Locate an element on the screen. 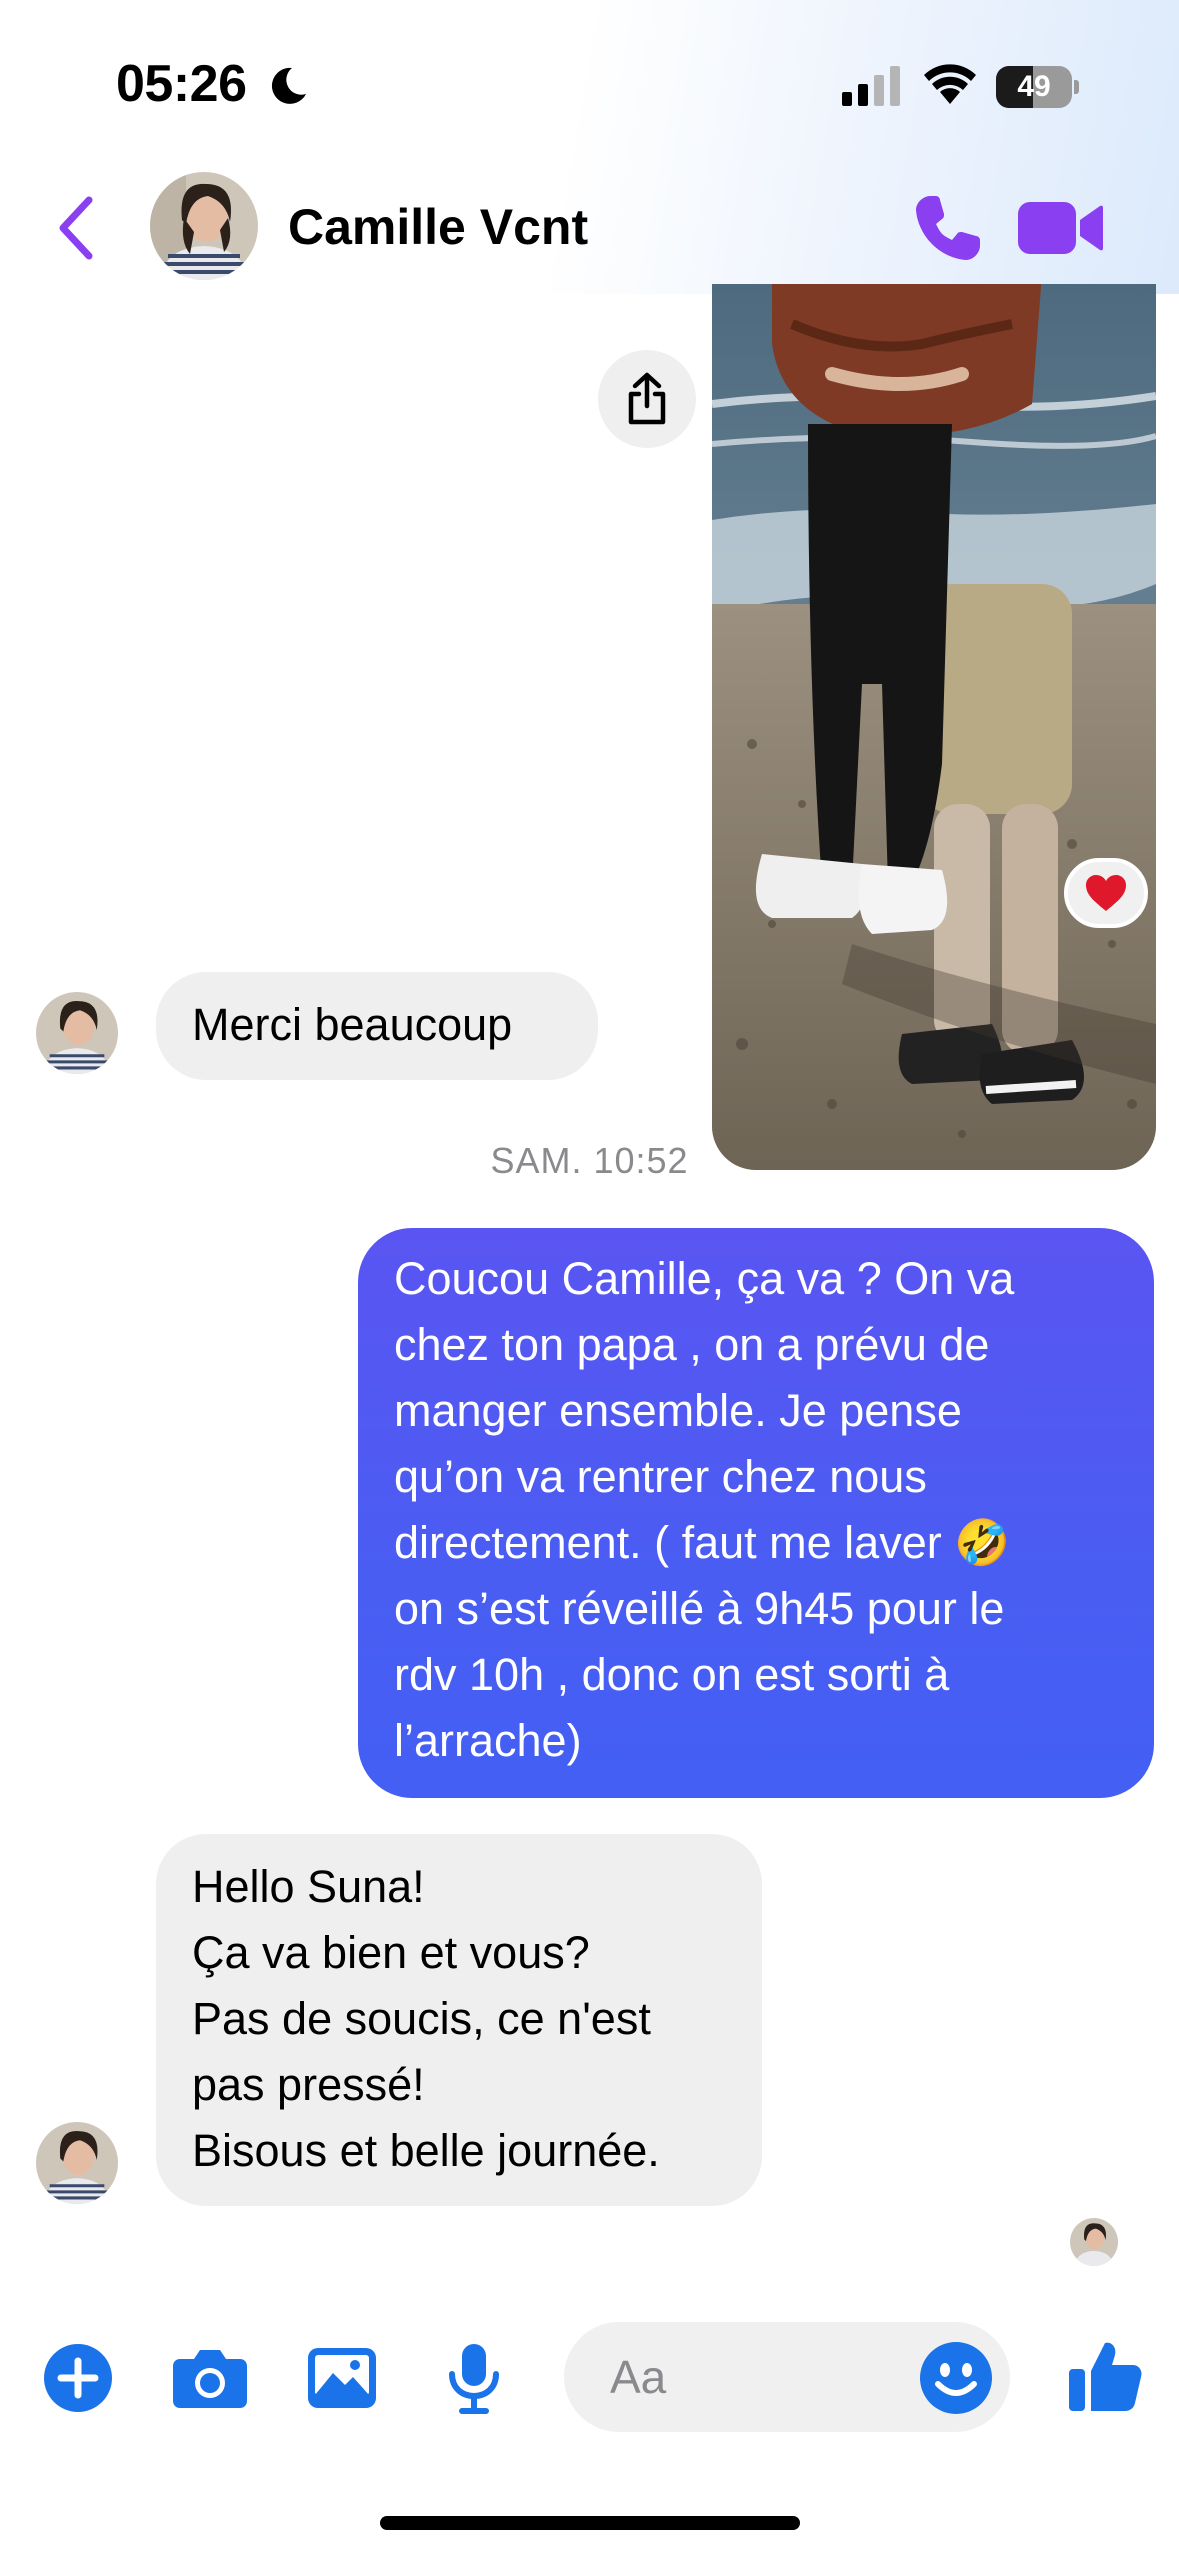  share-icon is located at coordinates (647, 398).